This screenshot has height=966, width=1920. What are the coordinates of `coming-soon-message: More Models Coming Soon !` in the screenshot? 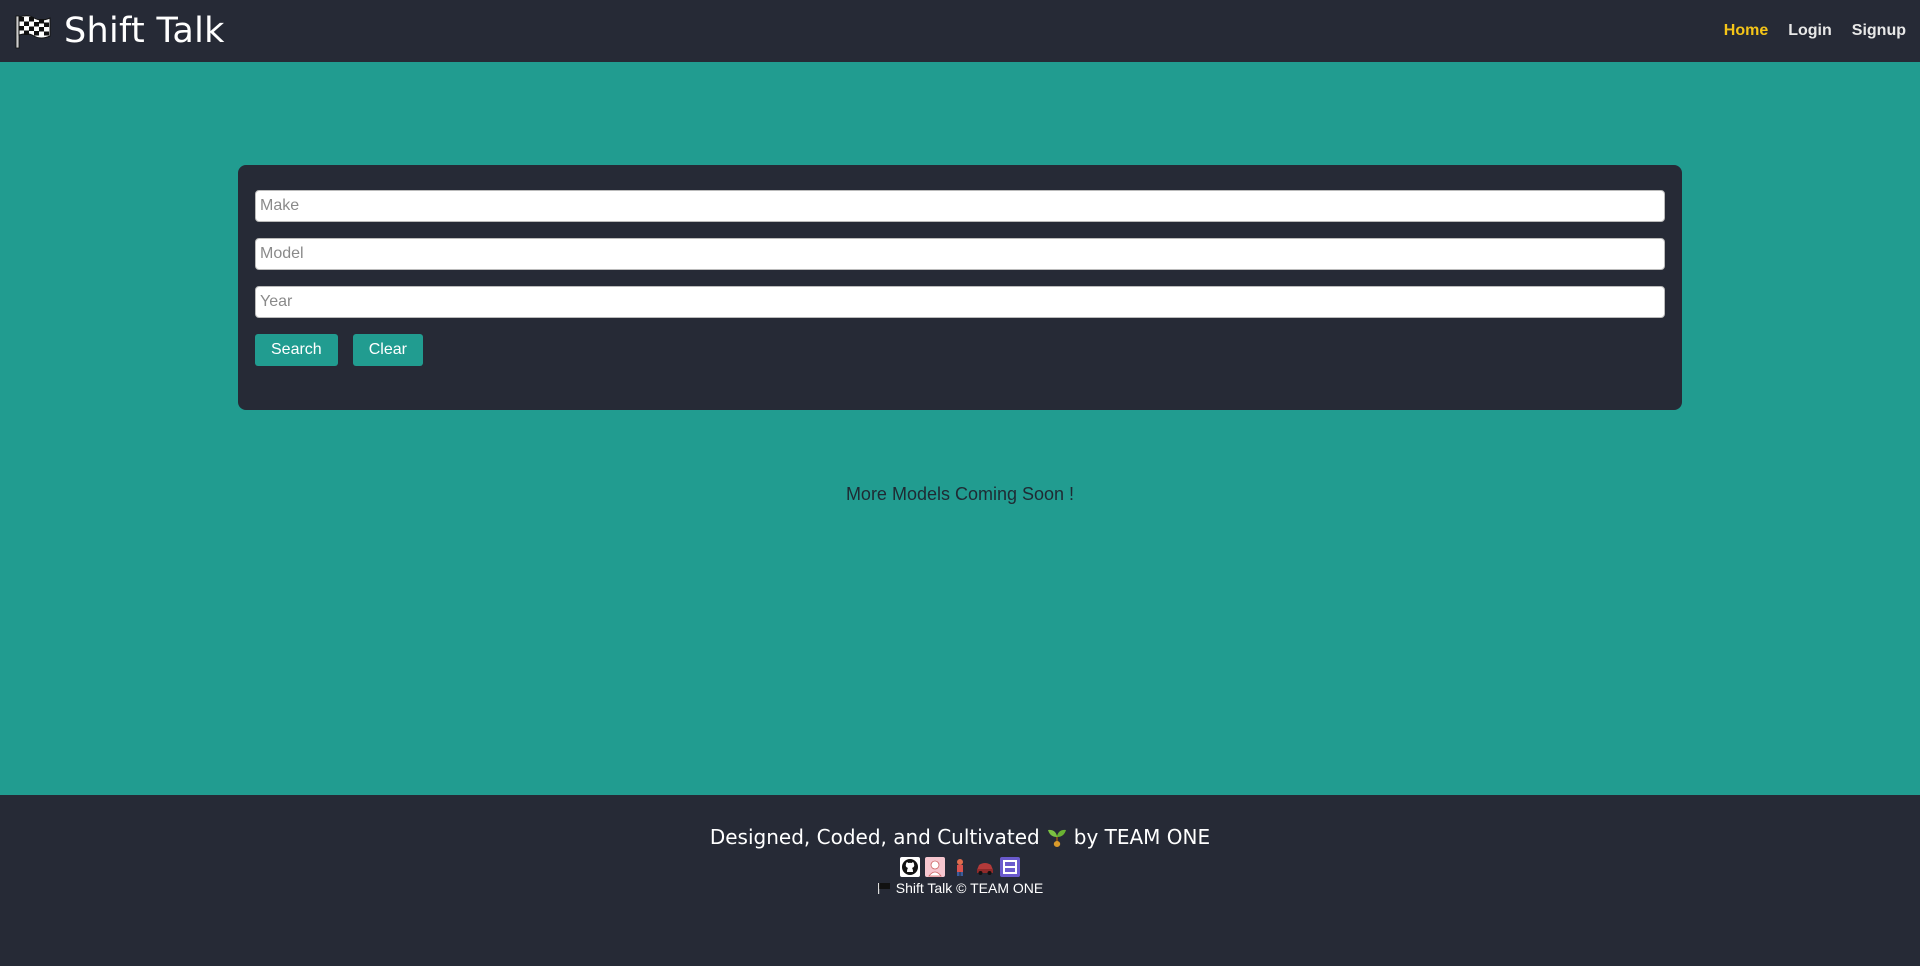 It's located at (960, 494).